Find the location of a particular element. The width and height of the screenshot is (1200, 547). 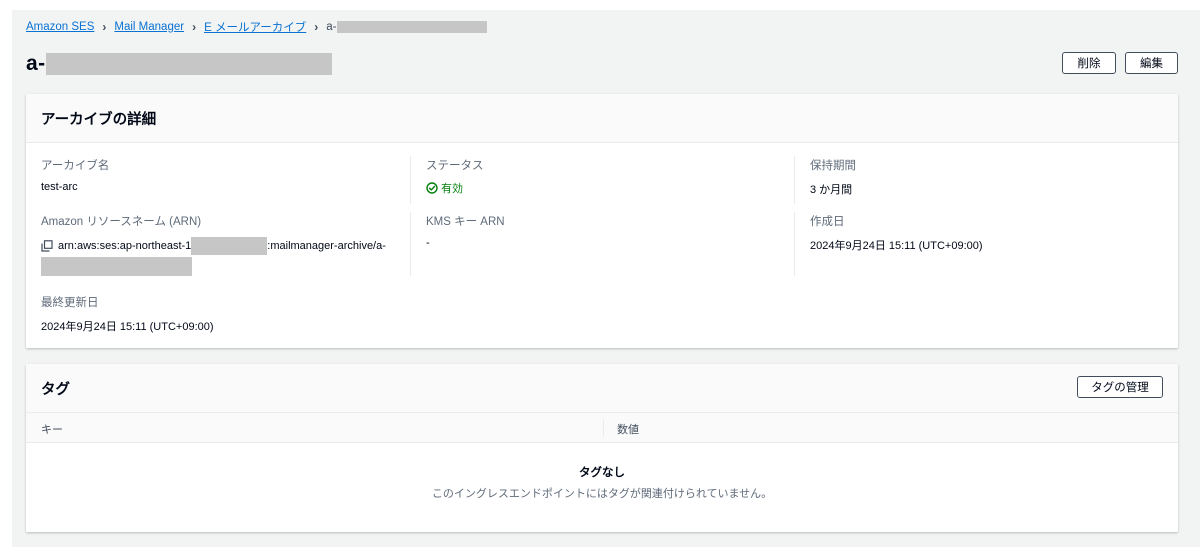

created-field: 作成日 2024年9月24日 15:11 (UTC+09:00) is located at coordinates (896, 233).